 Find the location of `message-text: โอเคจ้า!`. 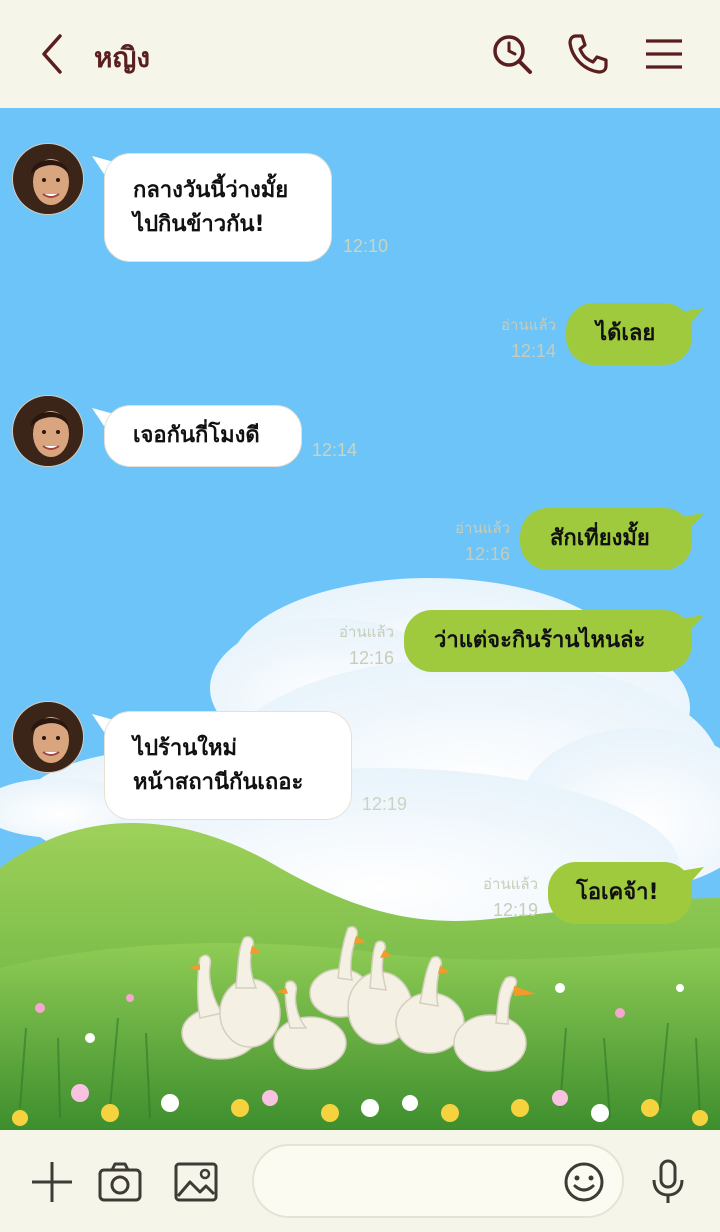

message-text: โอเคจ้า! is located at coordinates (617, 892).